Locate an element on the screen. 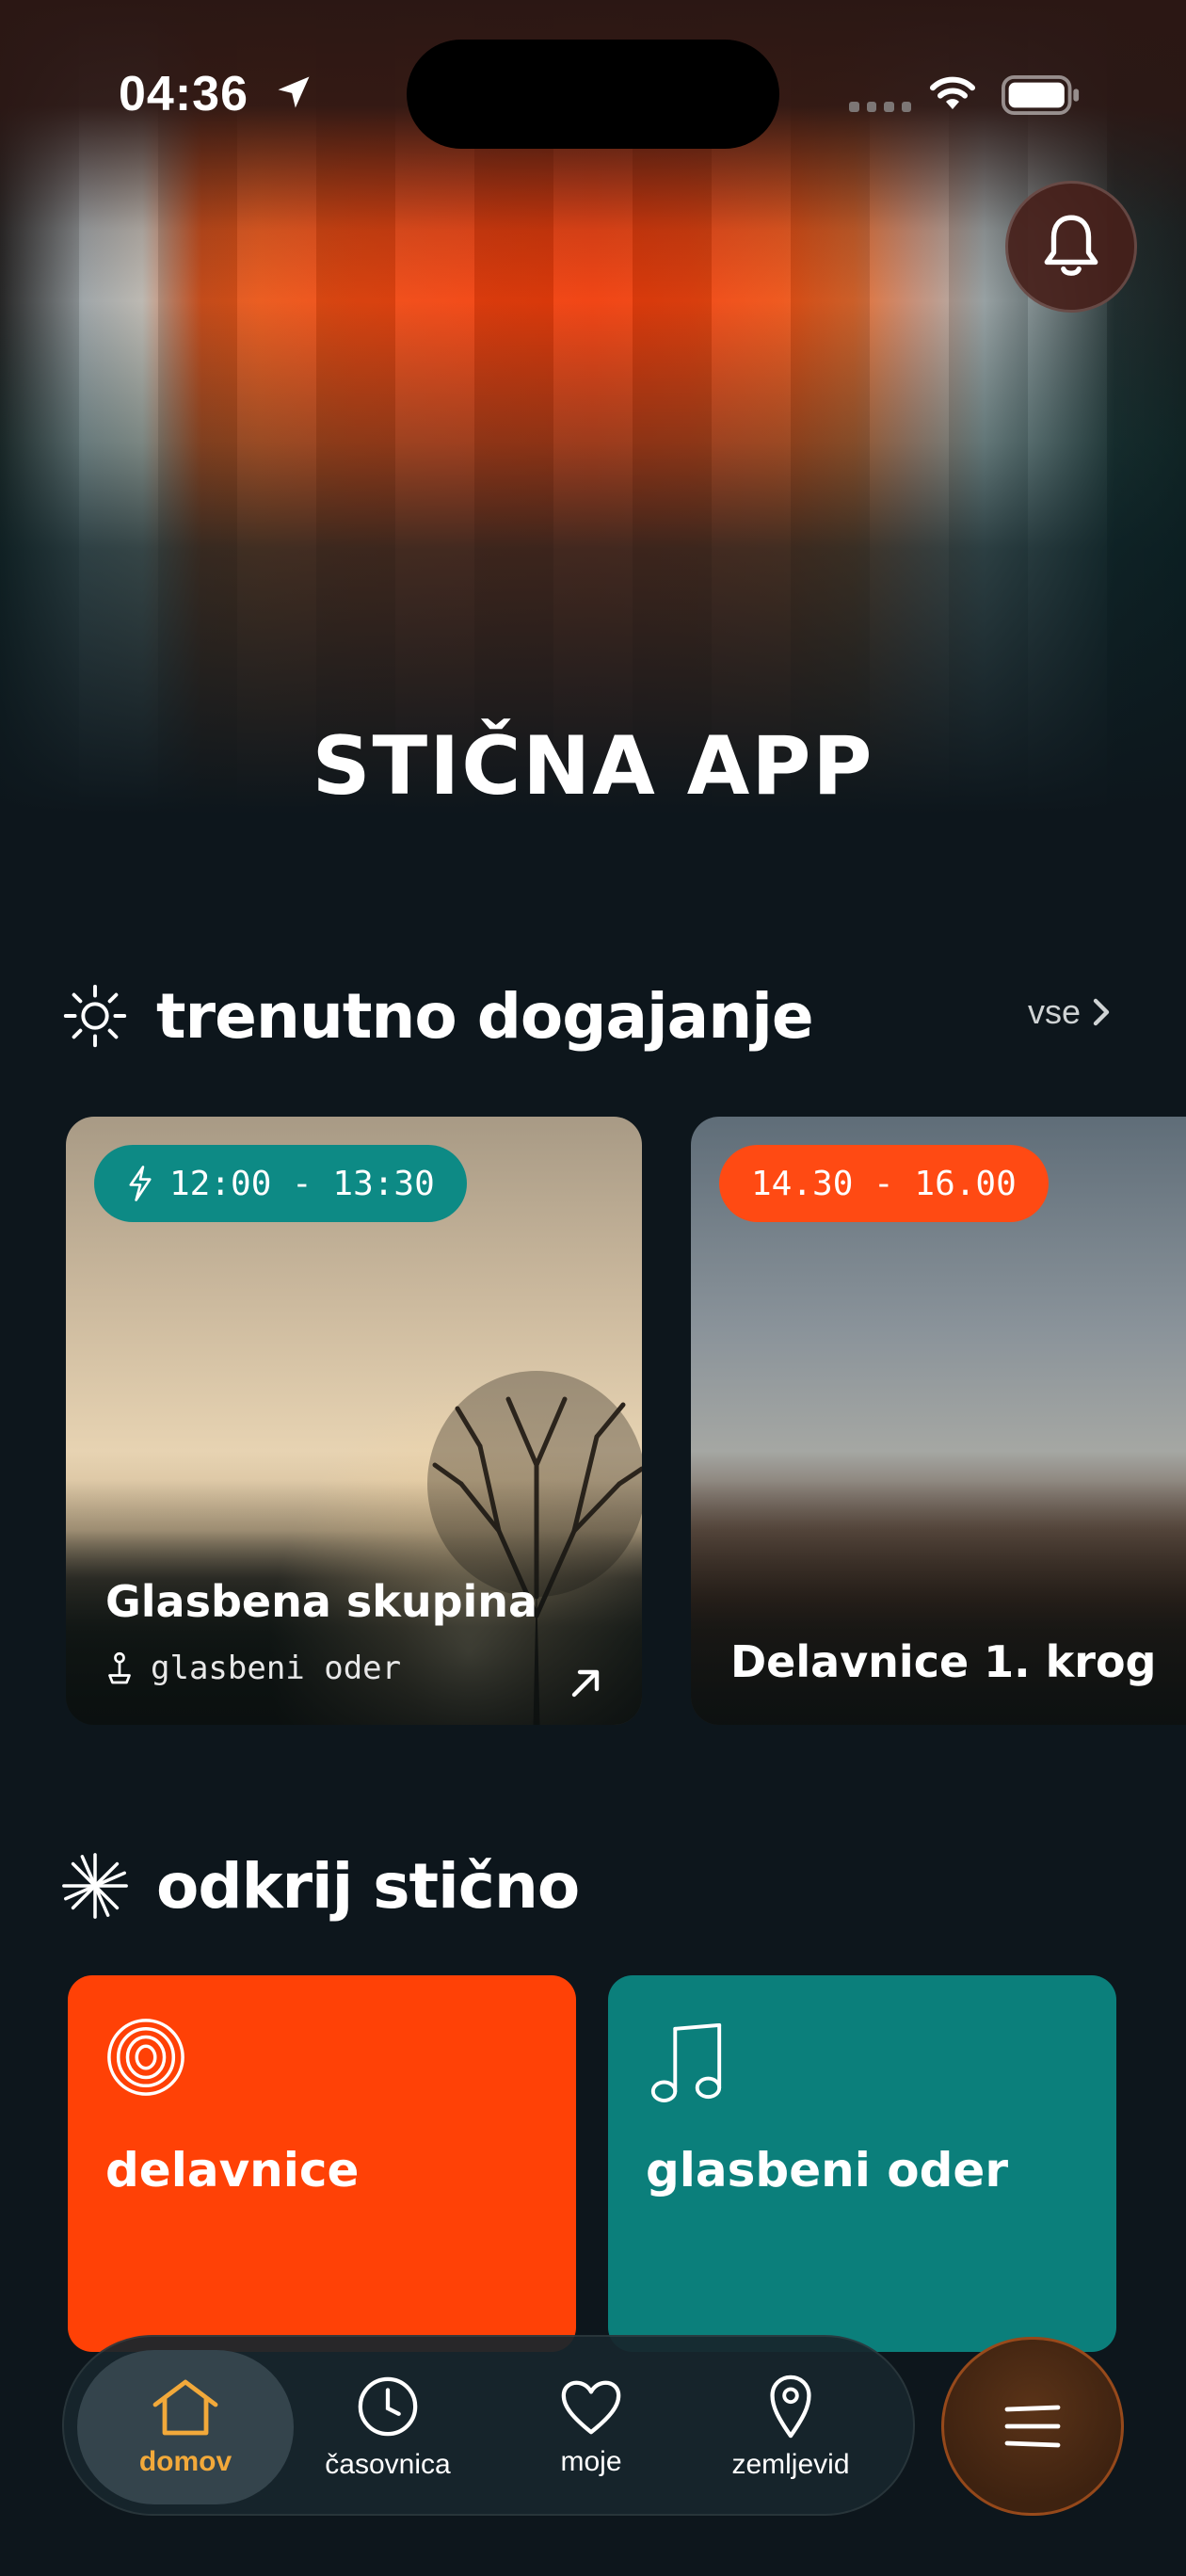 This screenshot has width=1186, height=2576. map-pin-icon is located at coordinates (790, 2407).